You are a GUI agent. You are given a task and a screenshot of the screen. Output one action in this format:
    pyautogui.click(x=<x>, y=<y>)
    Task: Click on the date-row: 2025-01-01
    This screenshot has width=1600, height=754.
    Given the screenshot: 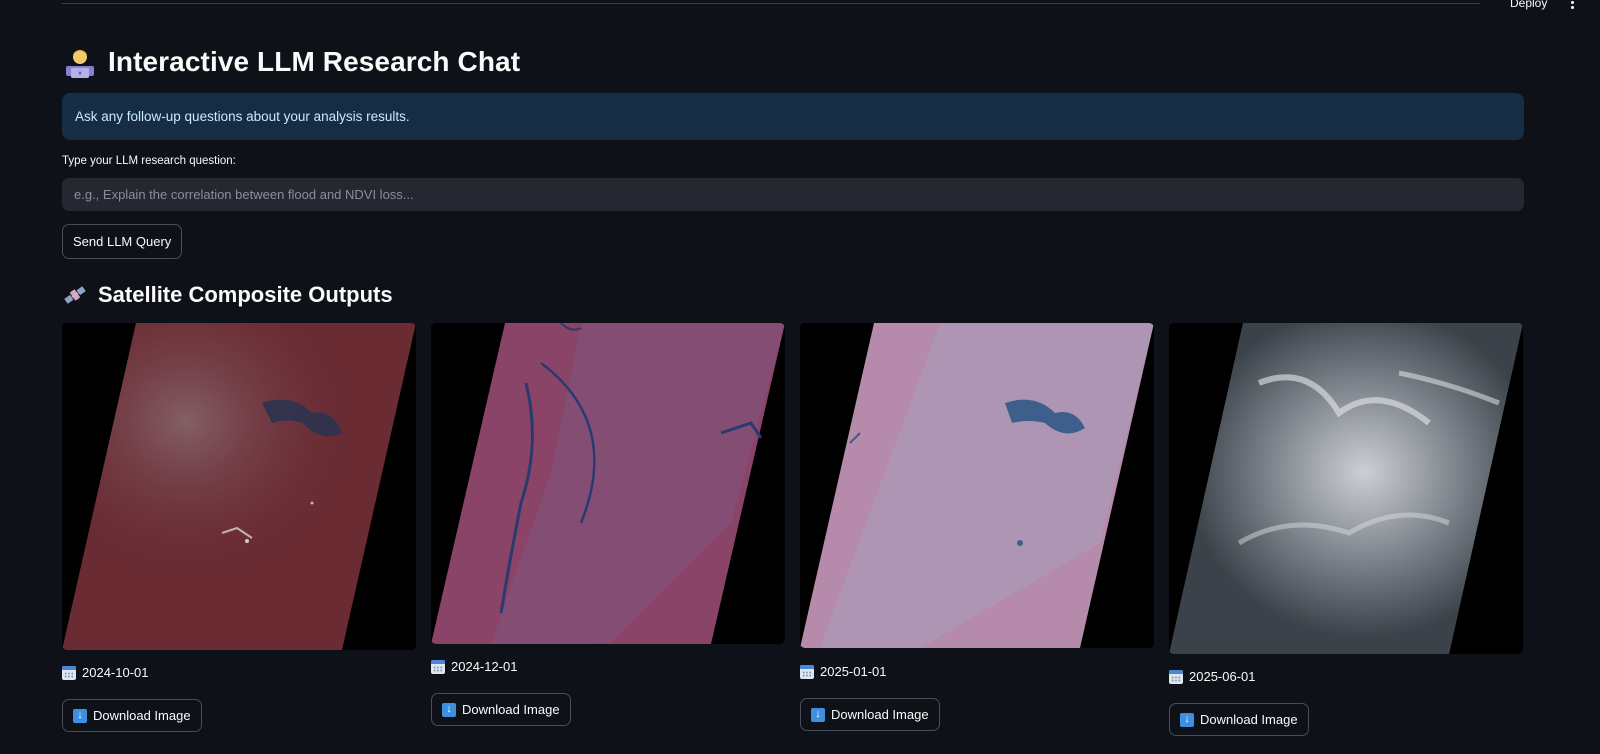 What is the action you would take?
    pyautogui.click(x=843, y=671)
    